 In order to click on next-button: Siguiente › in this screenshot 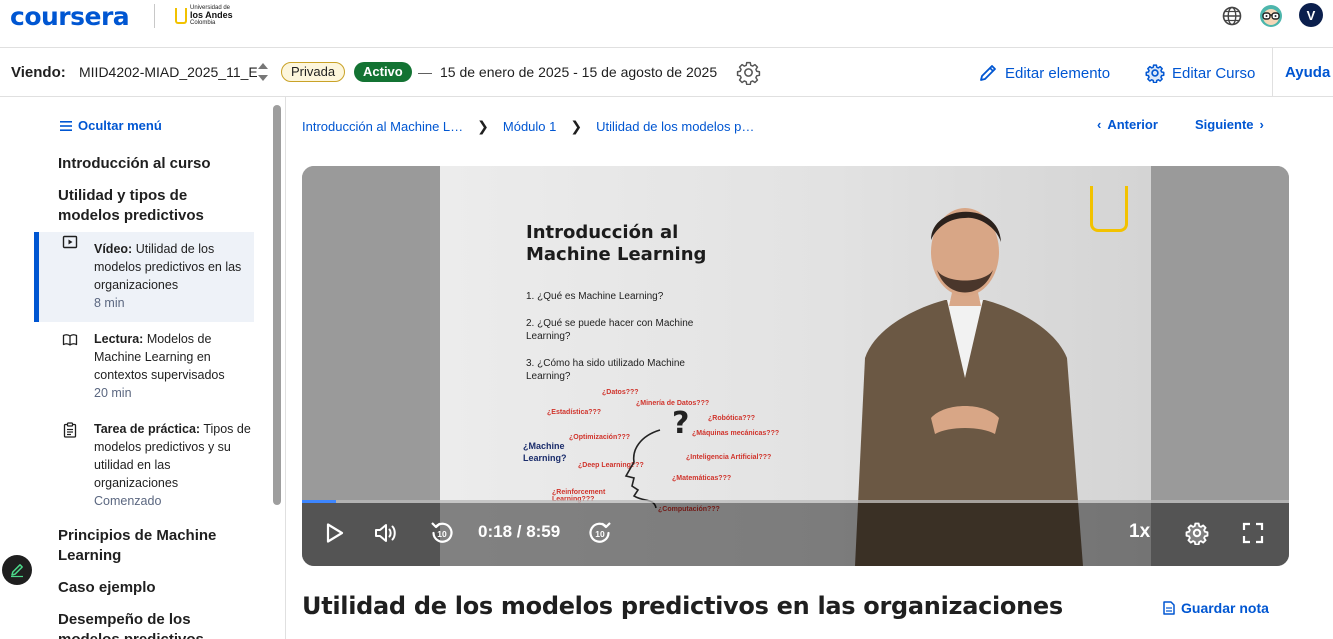, I will do `click(1229, 124)`.